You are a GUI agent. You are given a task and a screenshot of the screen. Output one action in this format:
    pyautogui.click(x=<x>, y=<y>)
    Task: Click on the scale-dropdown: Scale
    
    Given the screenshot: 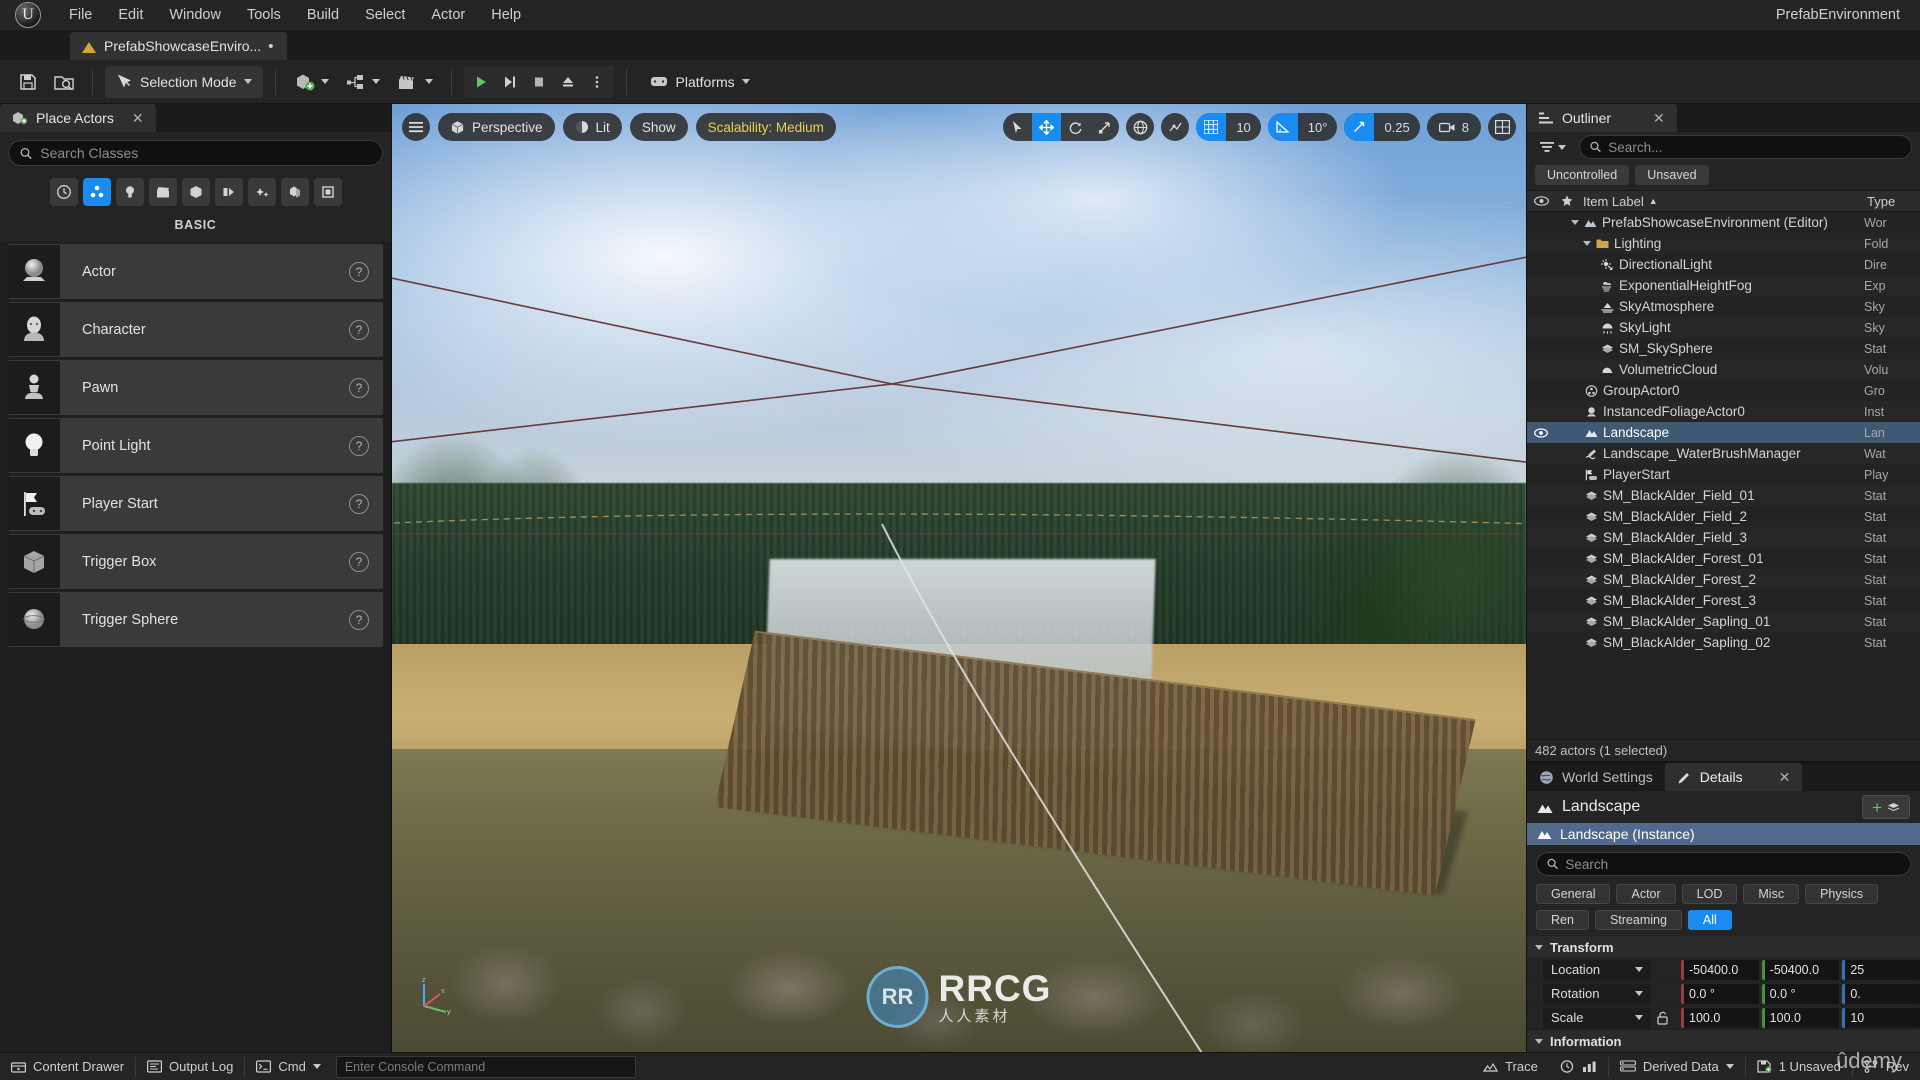 What is the action you would take?
    pyautogui.click(x=1597, y=1017)
    